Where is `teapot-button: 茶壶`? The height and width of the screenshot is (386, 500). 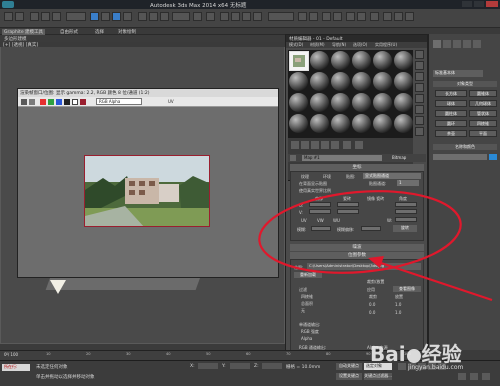
teapot-button: 茶壶 is located at coordinates (451, 133).